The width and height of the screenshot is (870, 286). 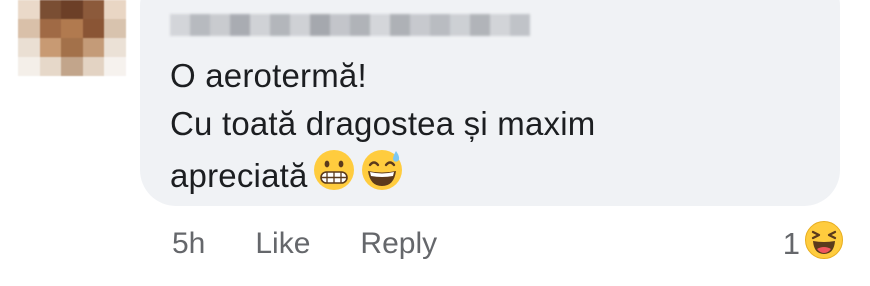 What do you see at coordinates (72, 38) in the screenshot?
I see `avatar` at bounding box center [72, 38].